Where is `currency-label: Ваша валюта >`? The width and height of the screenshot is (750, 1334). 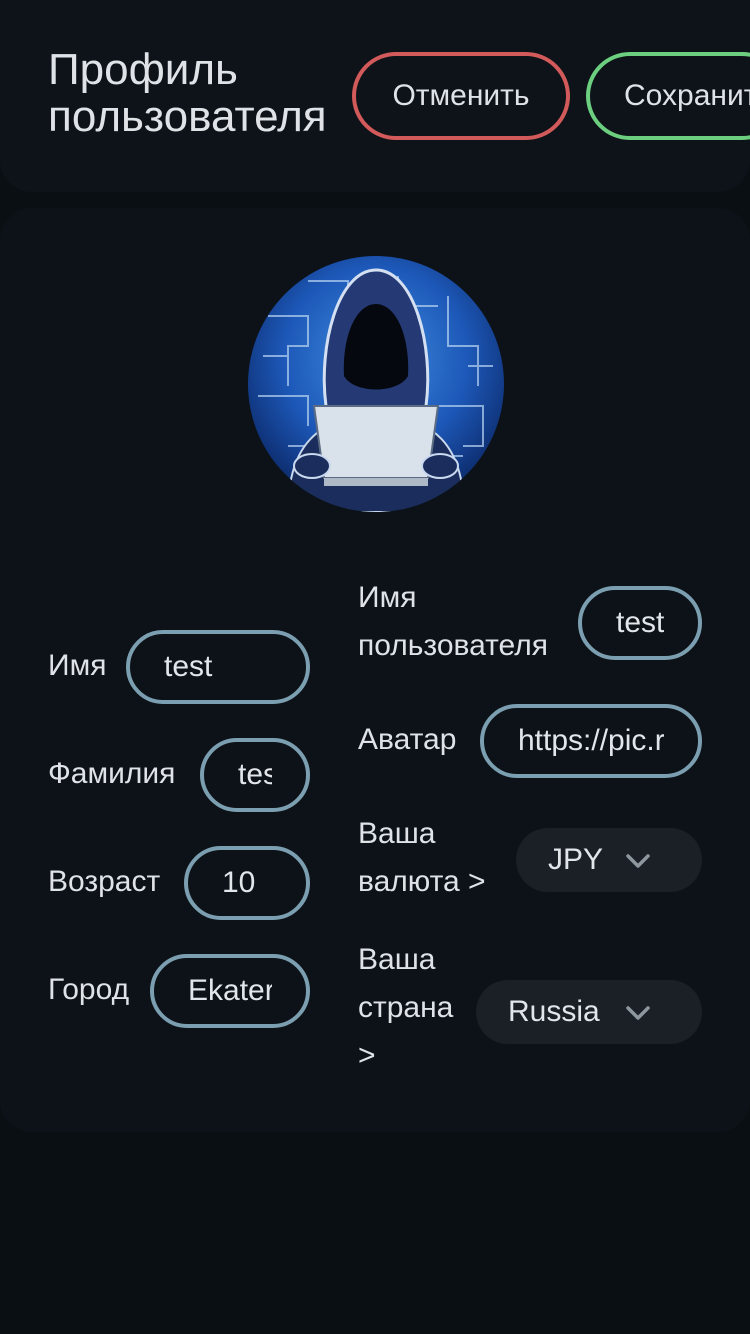 currency-label: Ваша валюта > is located at coordinates (422, 857).